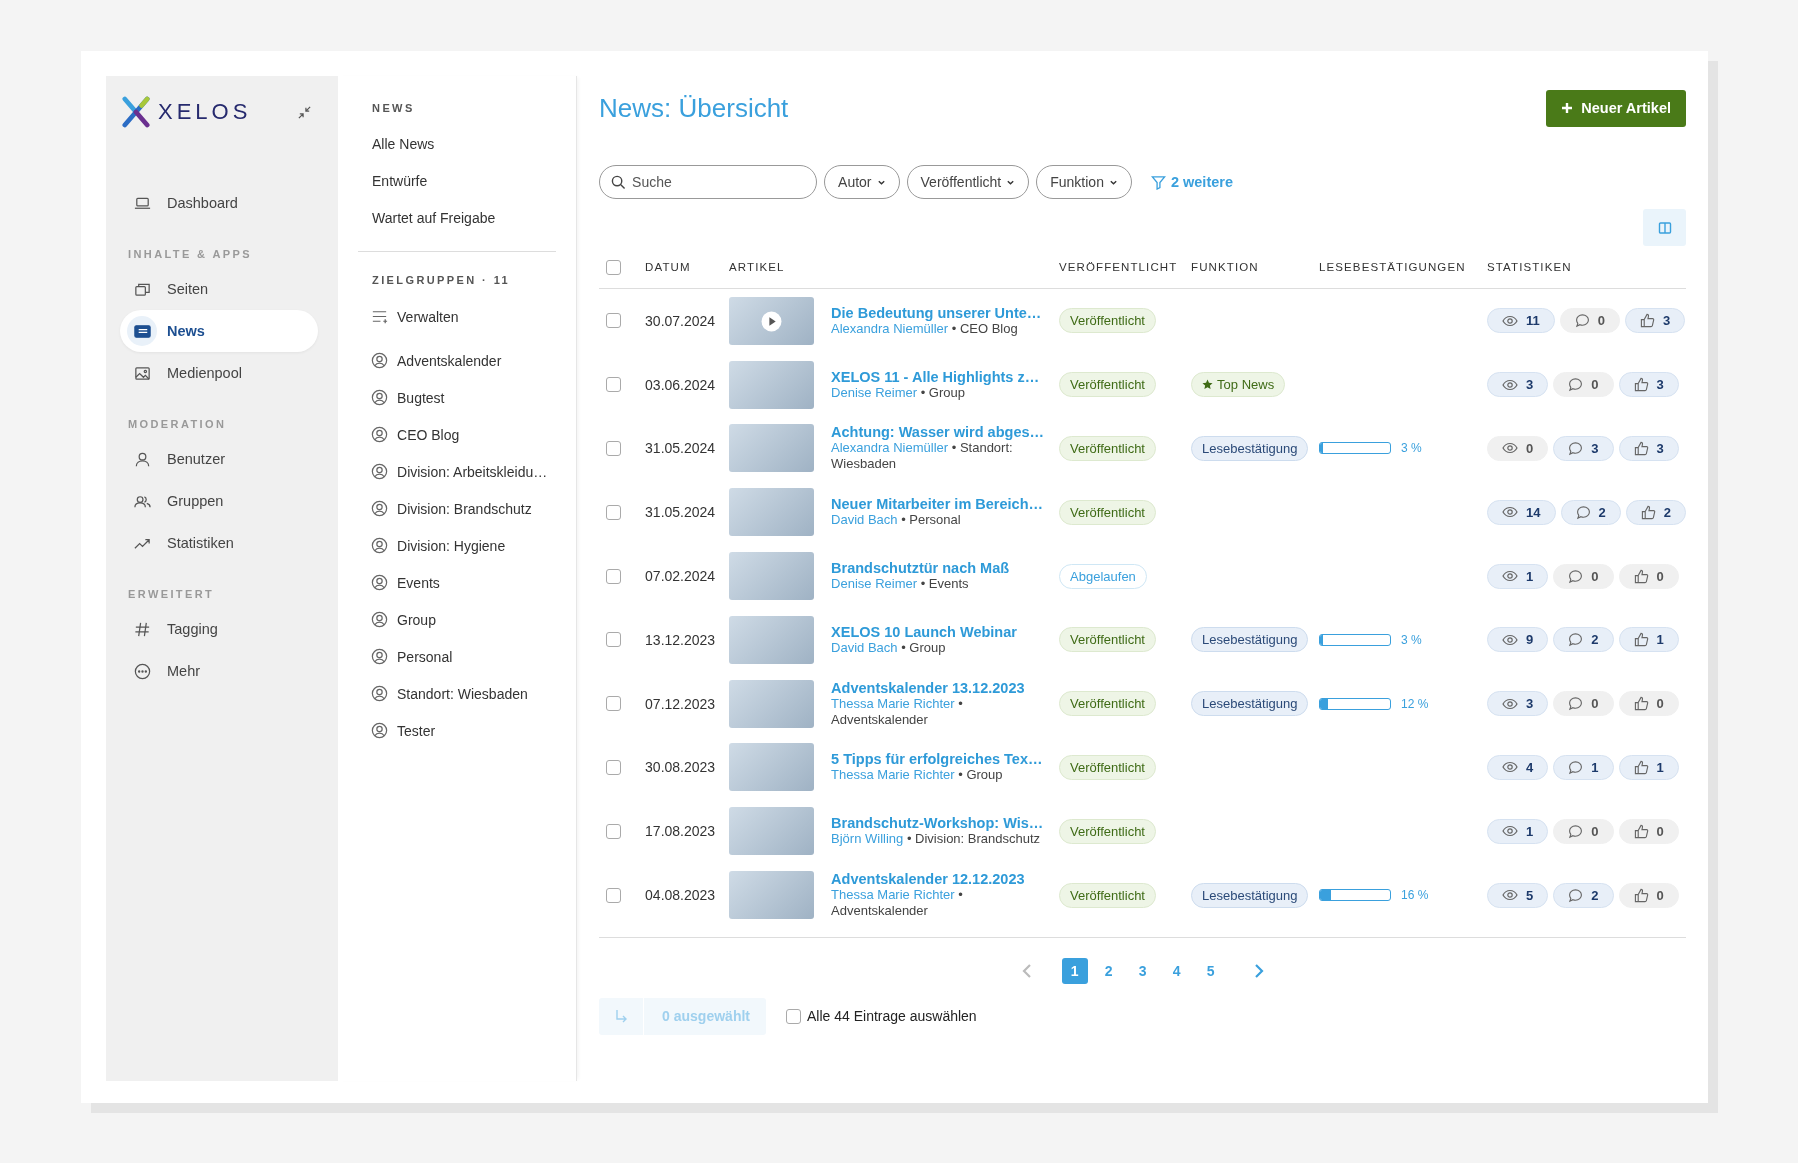  I want to click on columns-toggle-button, so click(1664, 227).